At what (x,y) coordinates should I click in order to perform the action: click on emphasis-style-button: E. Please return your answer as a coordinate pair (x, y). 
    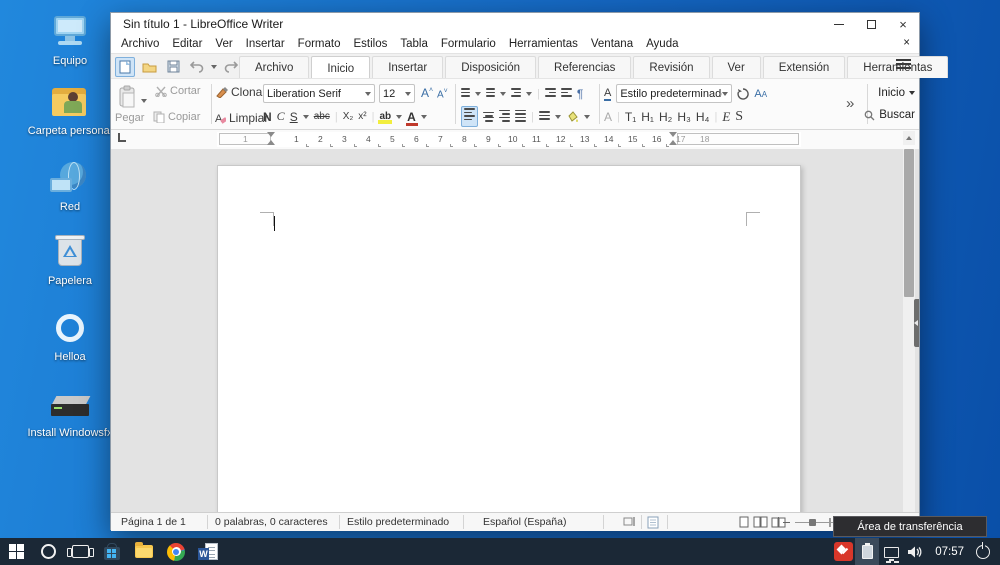
    Looking at the image, I should click on (726, 117).